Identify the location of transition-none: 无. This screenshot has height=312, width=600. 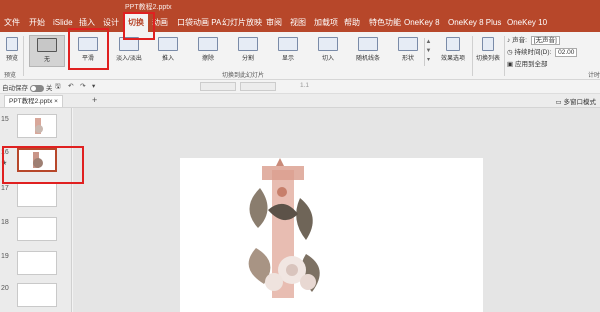
(47, 51).